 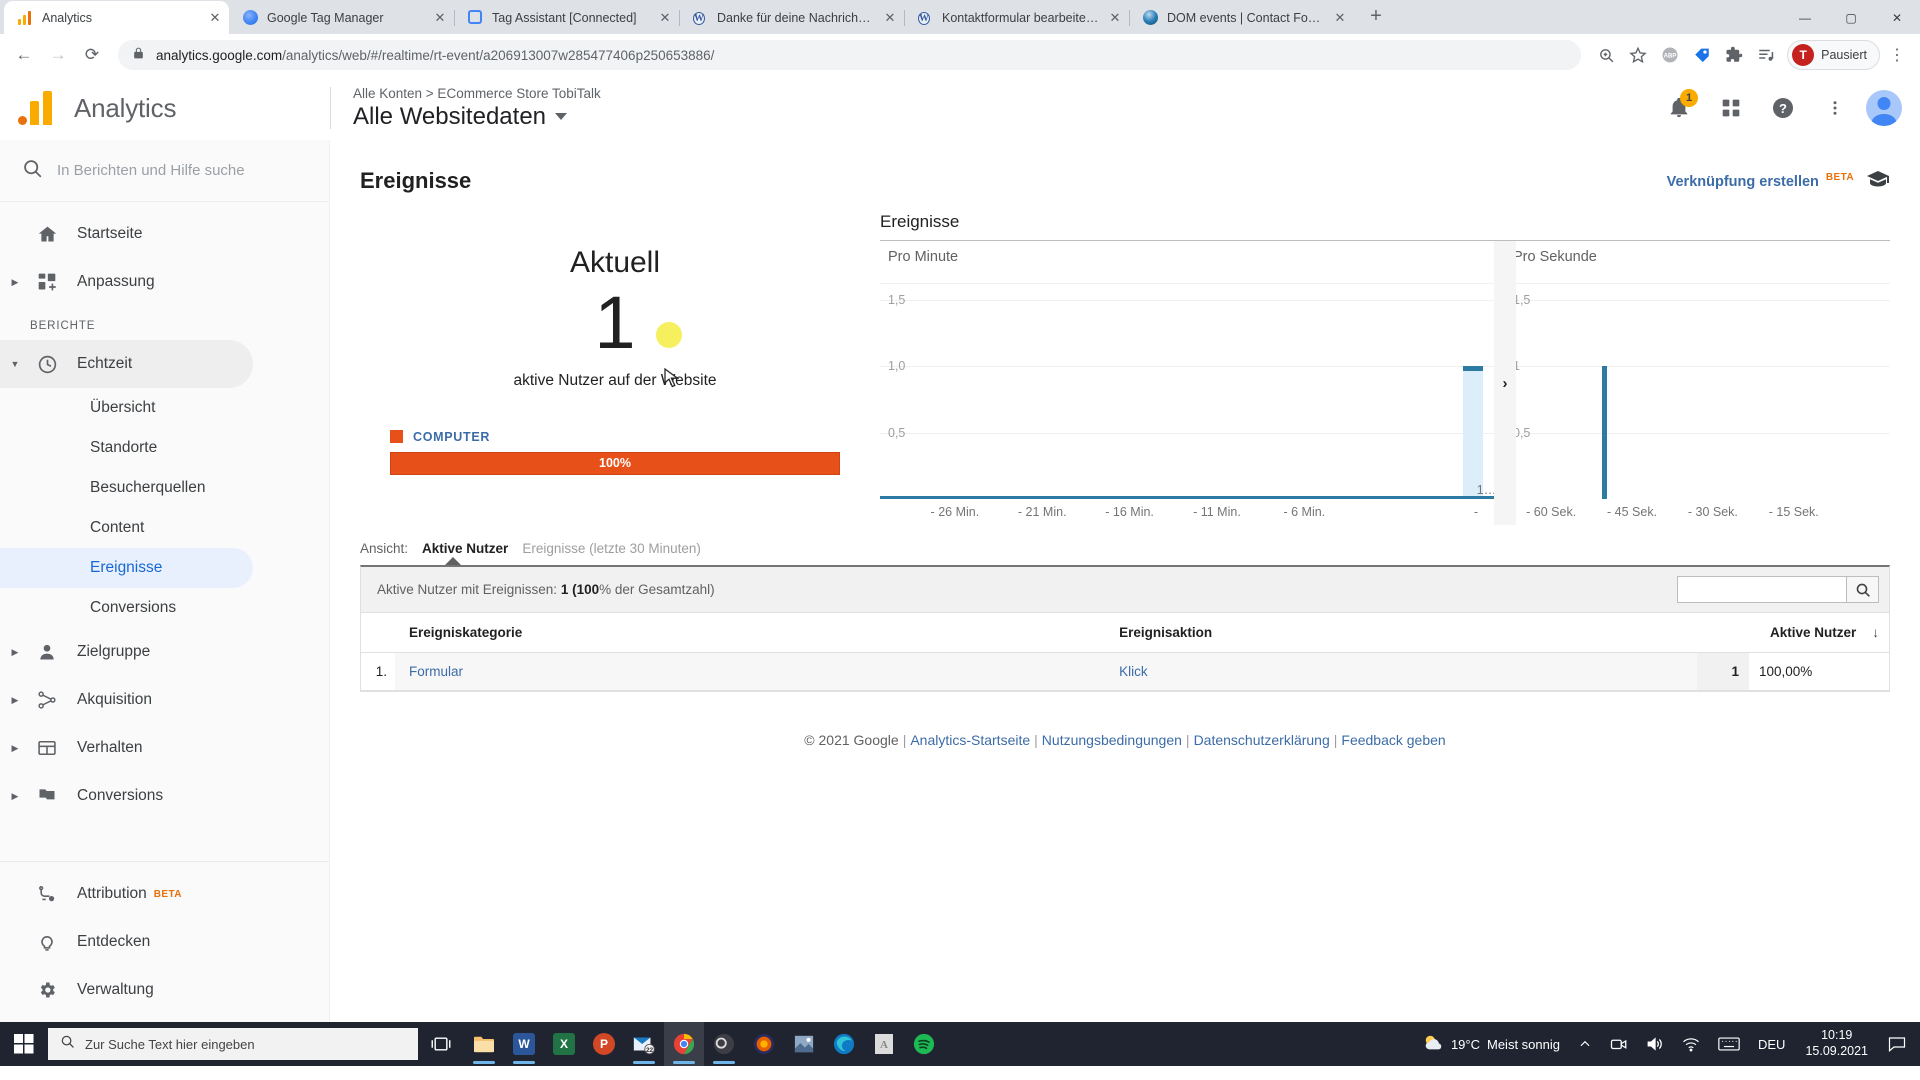 I want to click on sidebar-item-content: Content, so click(x=126, y=528).